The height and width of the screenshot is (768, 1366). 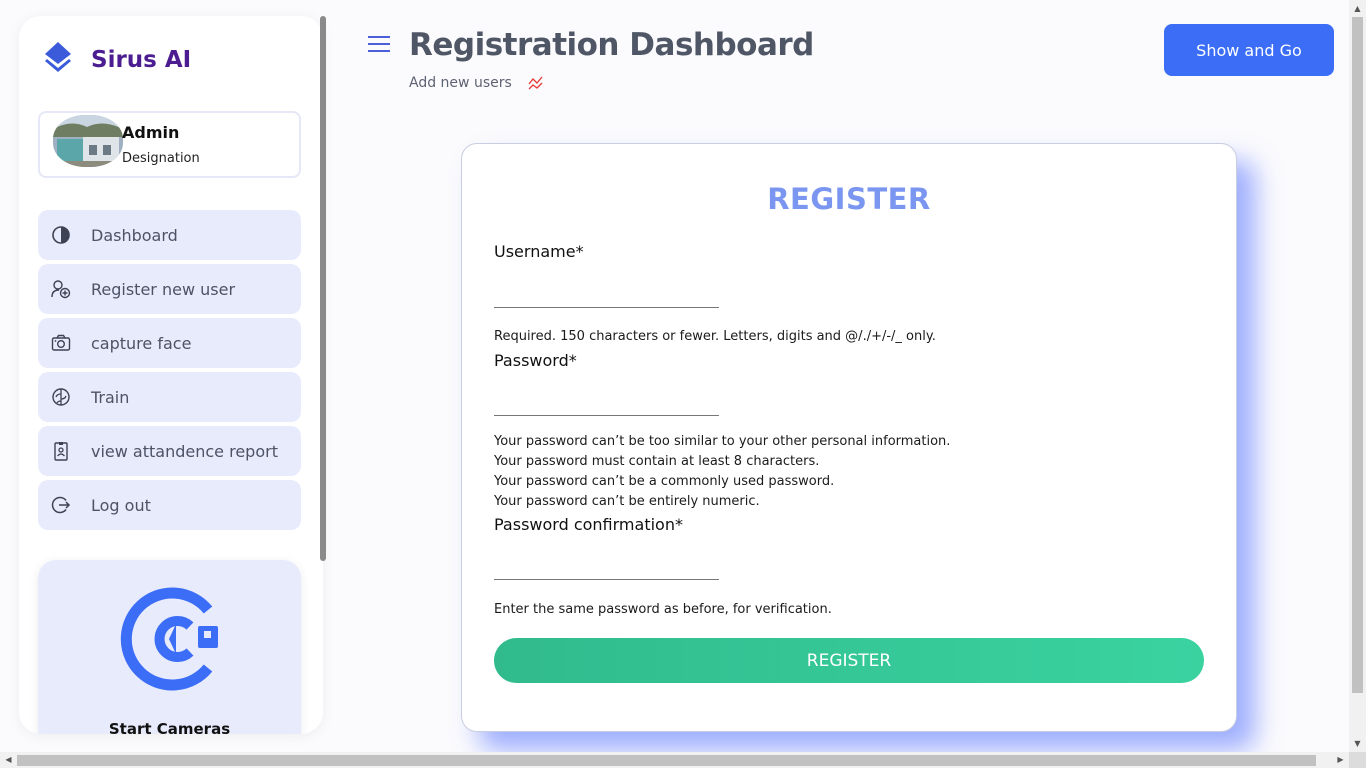 What do you see at coordinates (588, 524) in the screenshot?
I see `password-confirmation-label: Password confirmation*` at bounding box center [588, 524].